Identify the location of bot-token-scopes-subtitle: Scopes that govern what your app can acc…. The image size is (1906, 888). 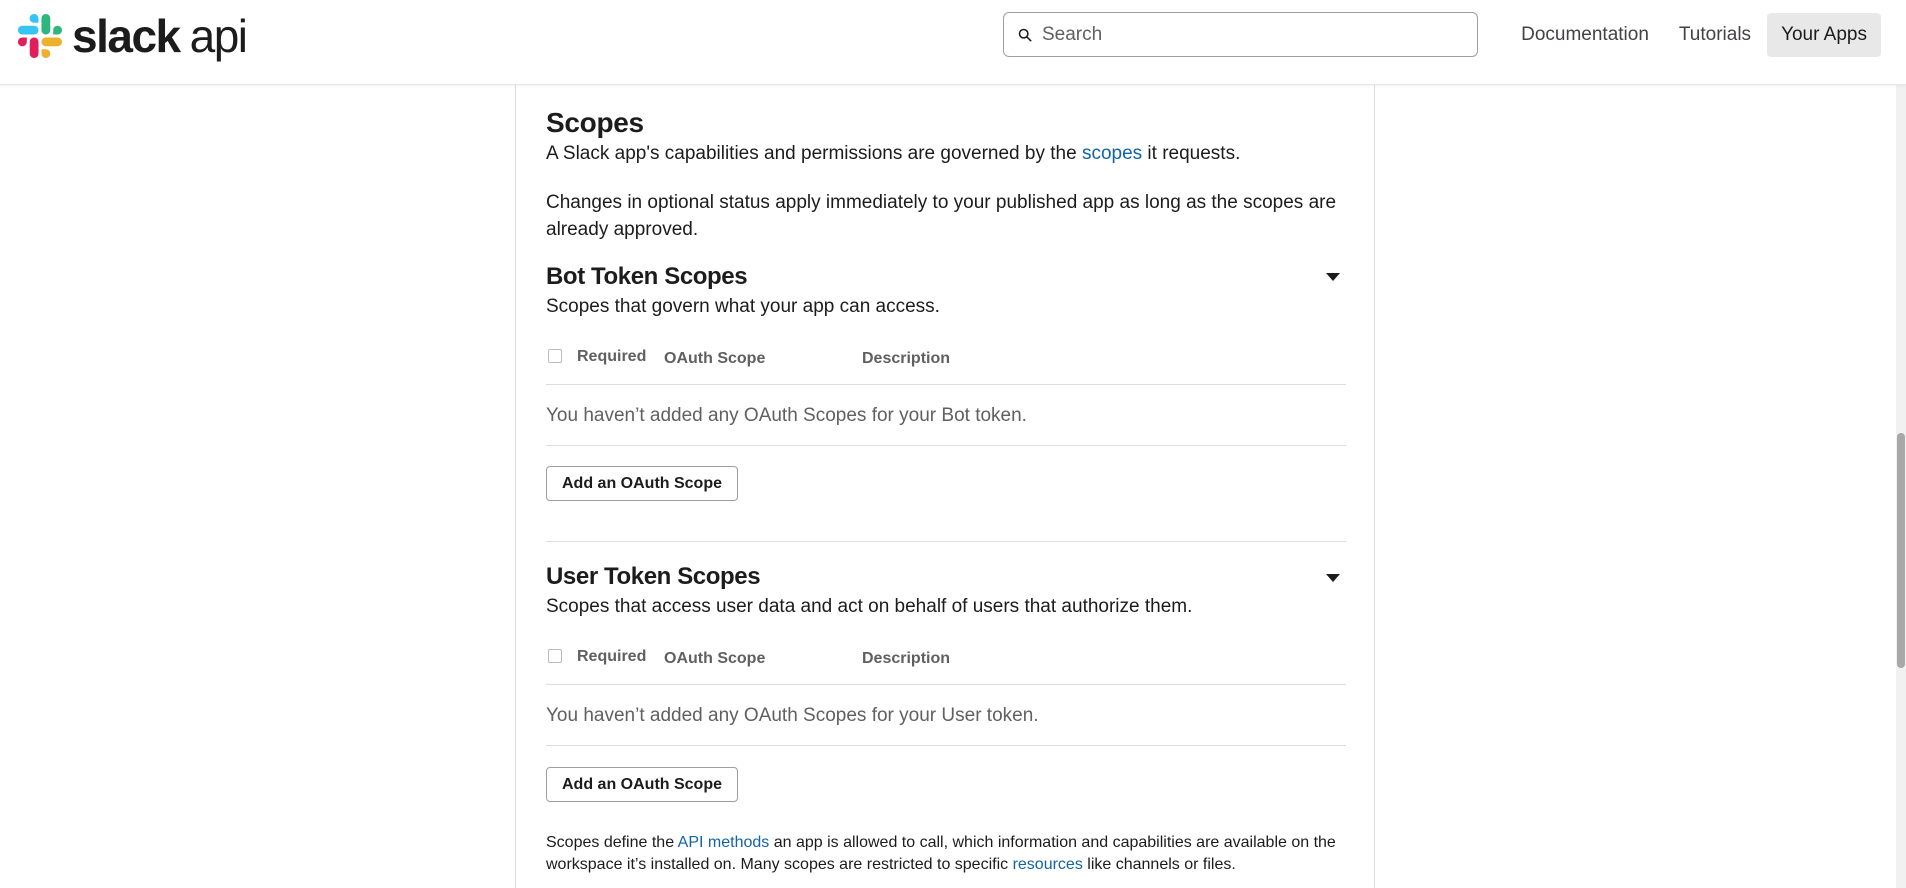
(743, 306).